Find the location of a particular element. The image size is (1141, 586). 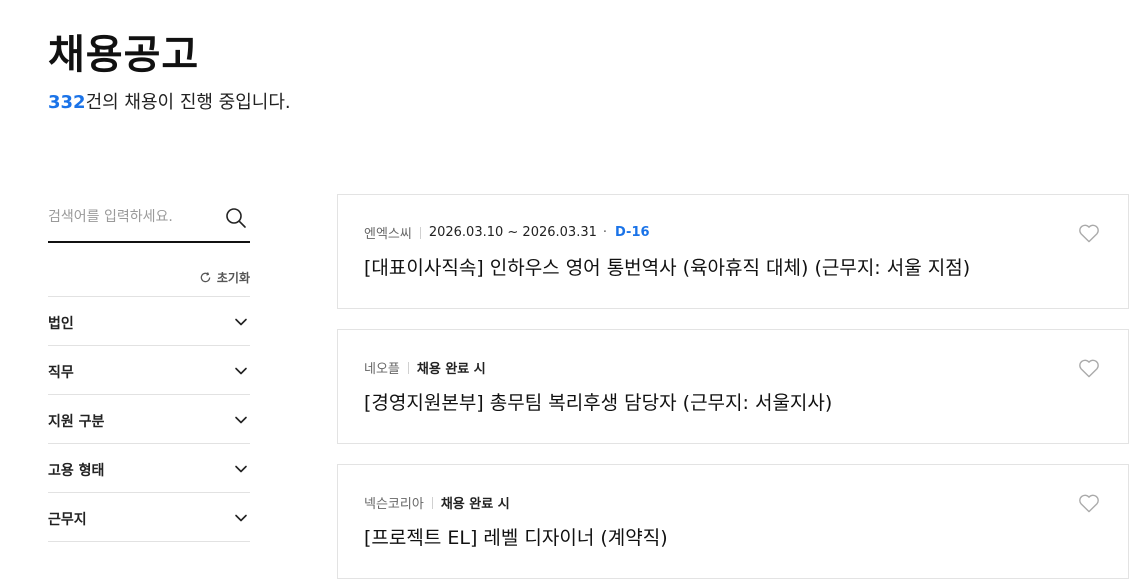

filter-label: 법인 is located at coordinates (61, 324).